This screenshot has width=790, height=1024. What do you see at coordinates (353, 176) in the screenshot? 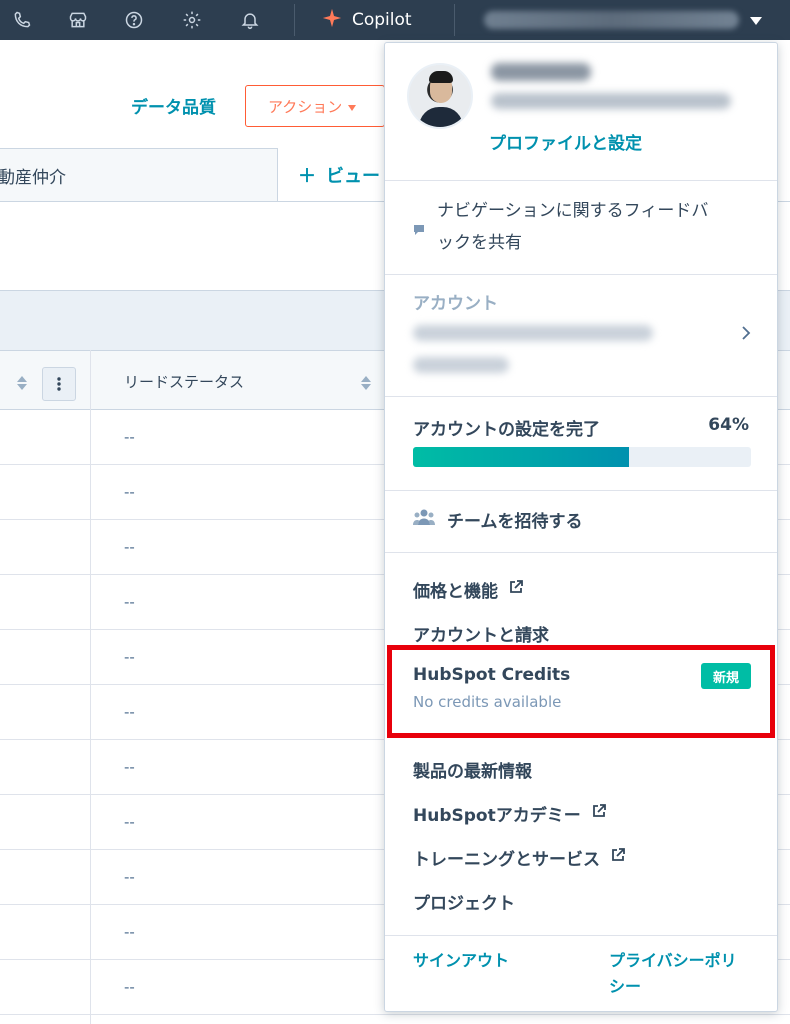
I see `add-view-label: ビュー` at bounding box center [353, 176].